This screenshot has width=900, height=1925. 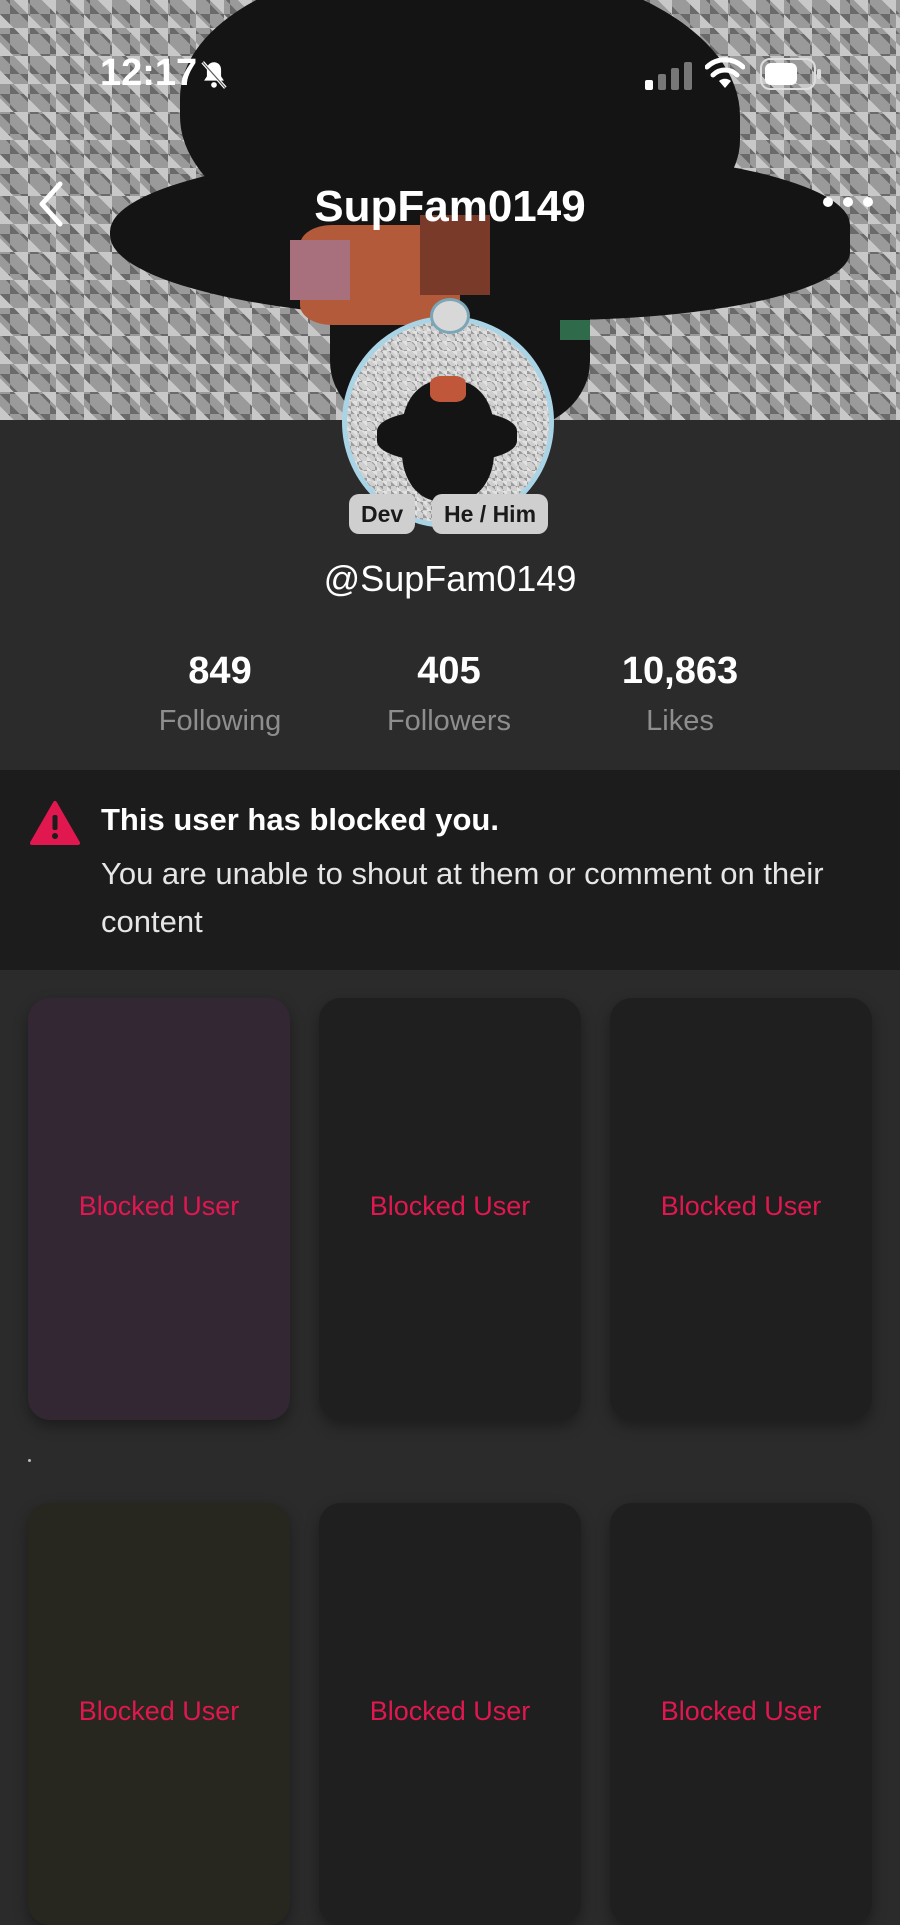 I want to click on profile-handle: @SupFam0149, so click(x=450, y=578).